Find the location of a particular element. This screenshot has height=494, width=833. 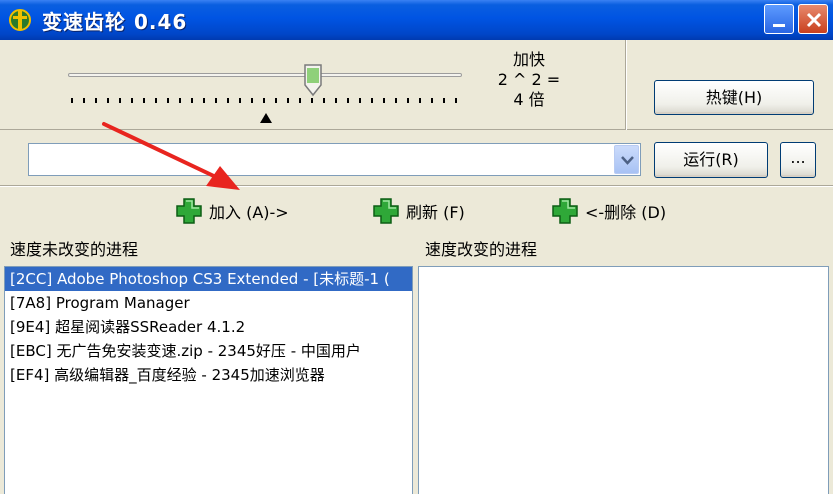

combobox-dropdown-button is located at coordinates (626, 159).